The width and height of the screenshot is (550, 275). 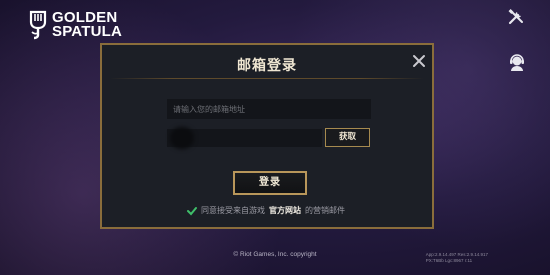 I want to click on consent-prefix: 同意接受来自游戏, so click(x=233, y=210).